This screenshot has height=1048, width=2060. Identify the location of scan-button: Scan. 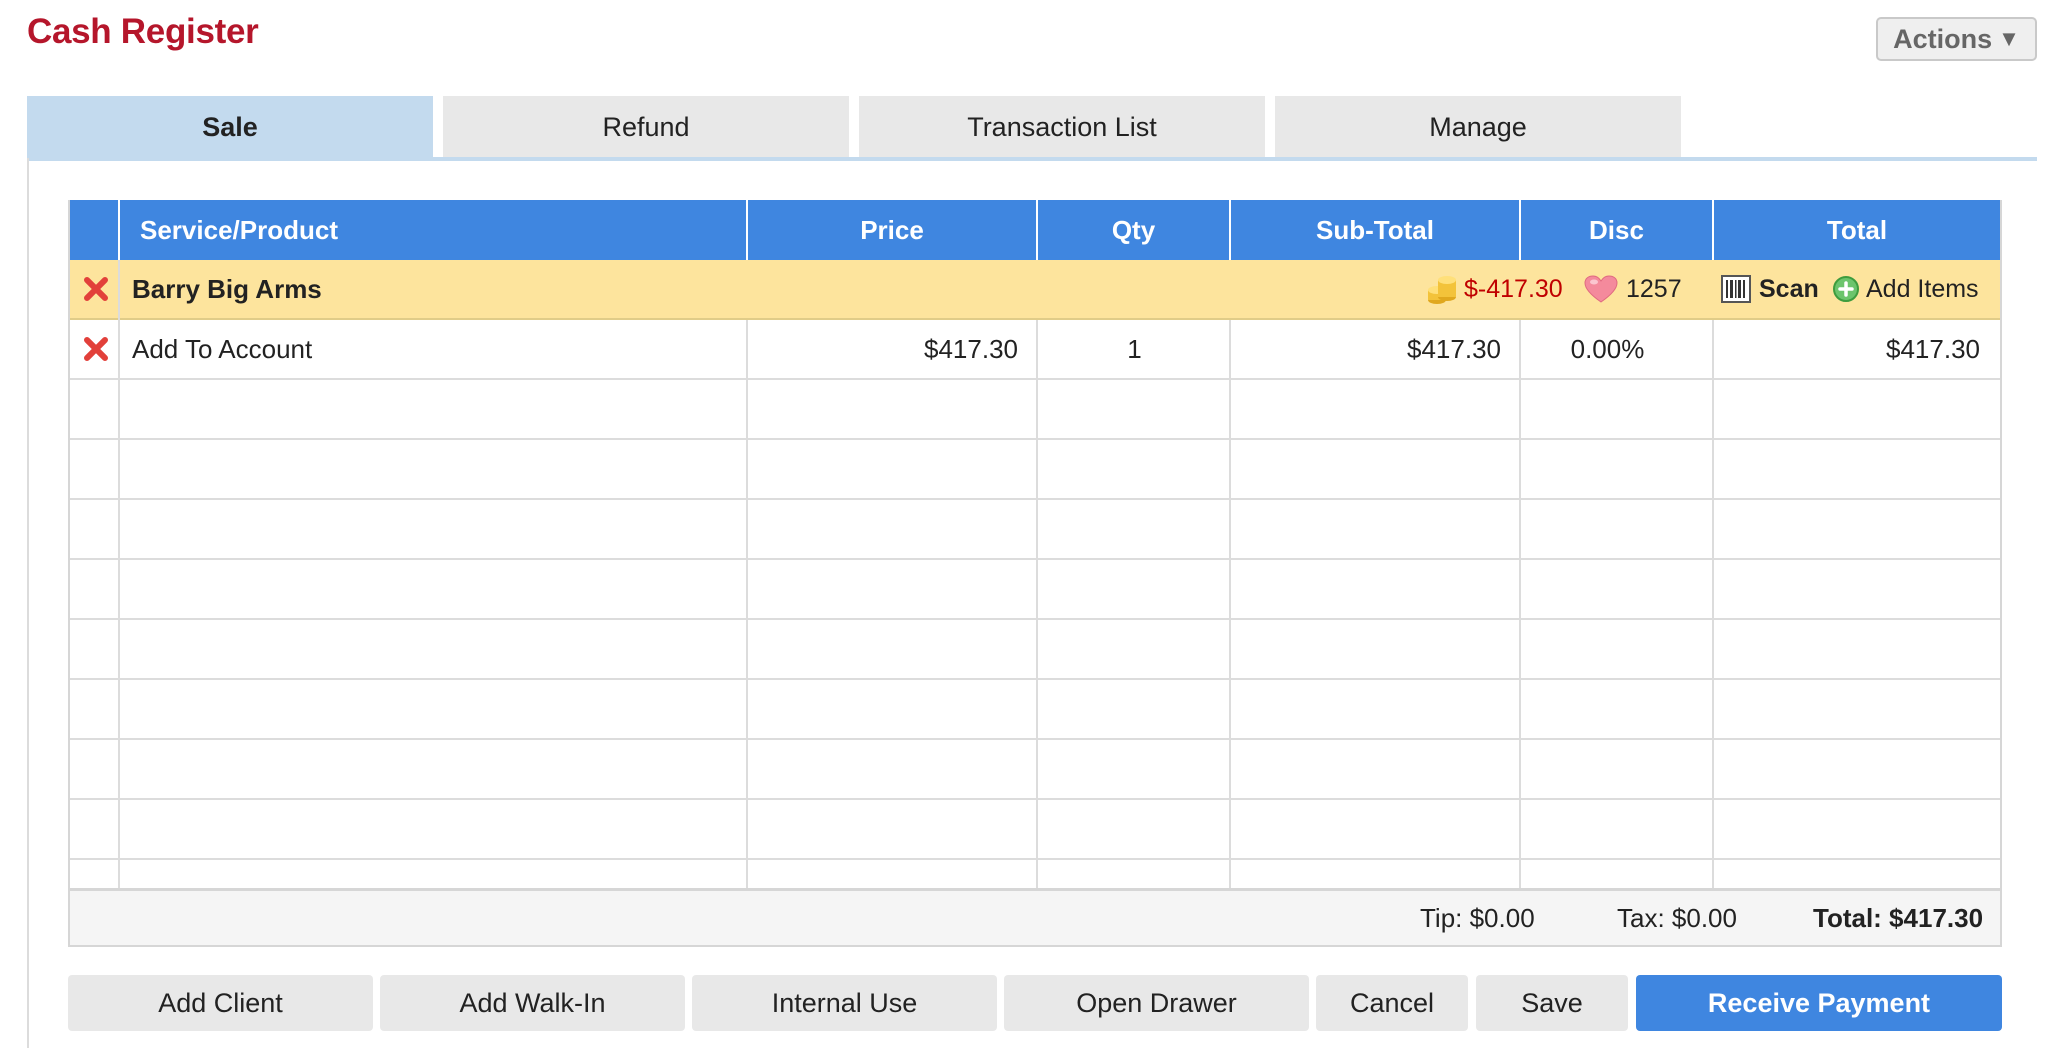
(1770, 289).